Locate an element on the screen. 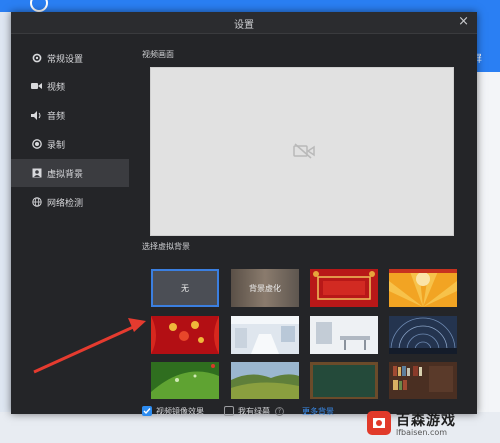  background-white-office is located at coordinates (344, 335).